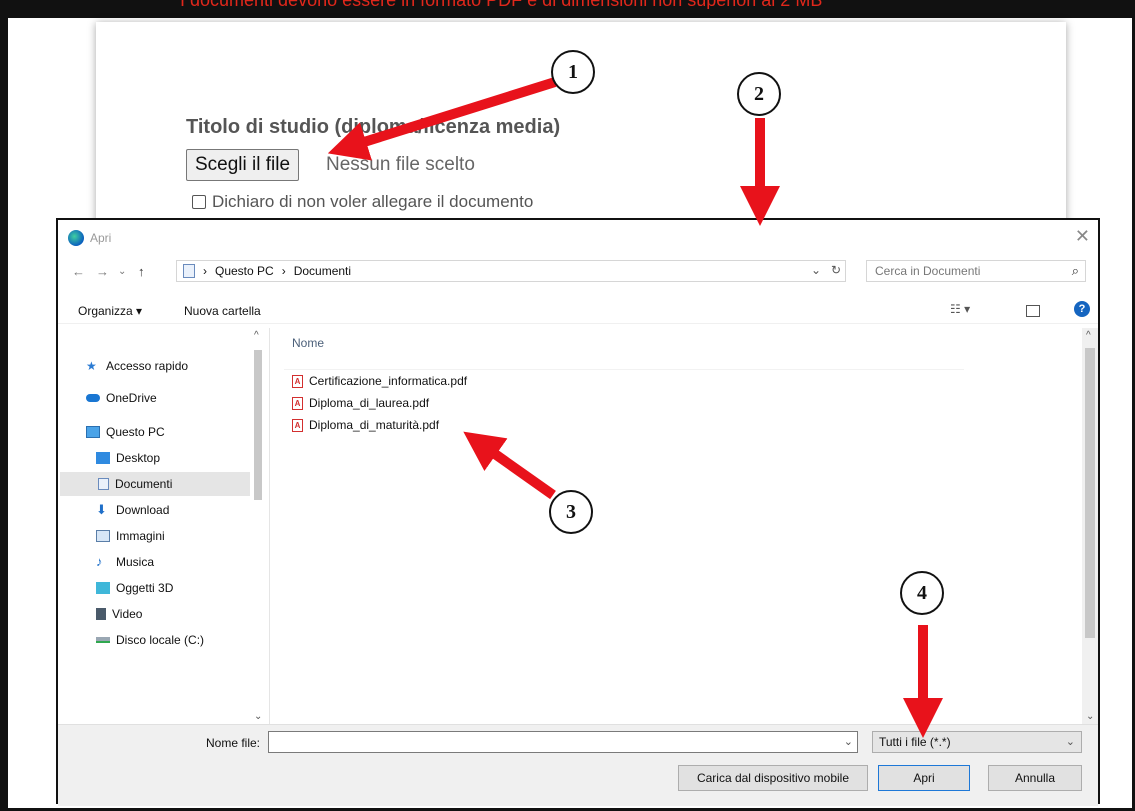  I want to click on download-icon: ⬇, so click(101, 509).